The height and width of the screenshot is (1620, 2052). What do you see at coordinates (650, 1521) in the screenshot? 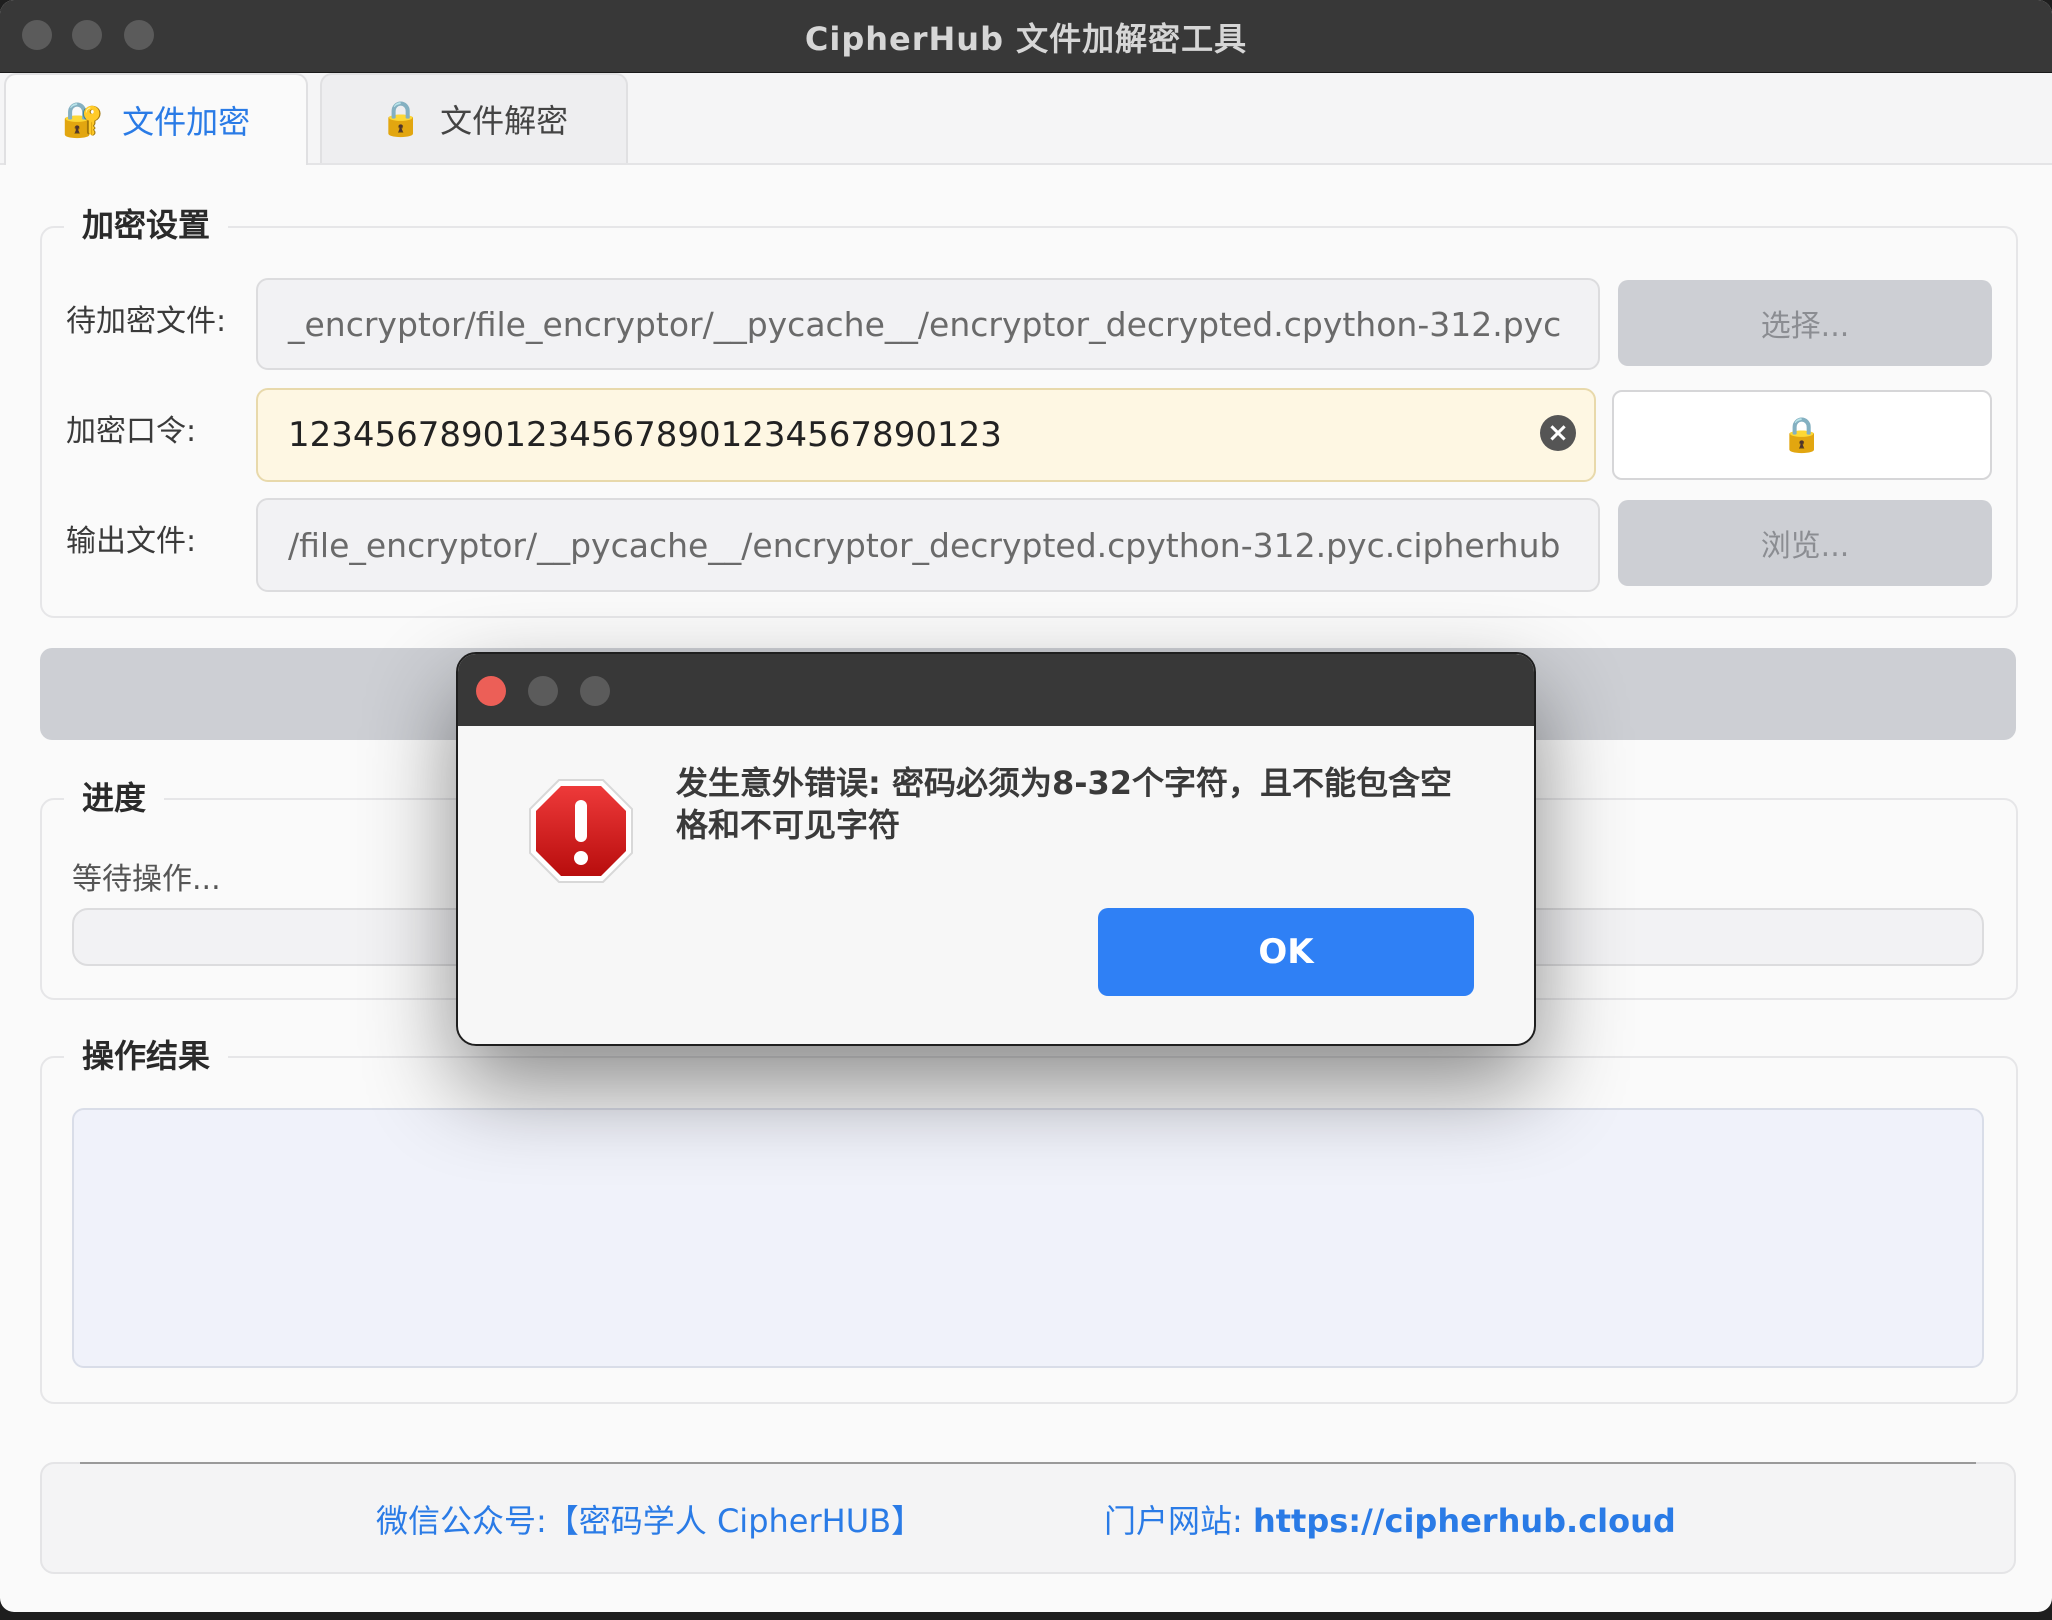
I see `wechat-label: 微信公众号:【密码学人 CipherHUB】` at bounding box center [650, 1521].